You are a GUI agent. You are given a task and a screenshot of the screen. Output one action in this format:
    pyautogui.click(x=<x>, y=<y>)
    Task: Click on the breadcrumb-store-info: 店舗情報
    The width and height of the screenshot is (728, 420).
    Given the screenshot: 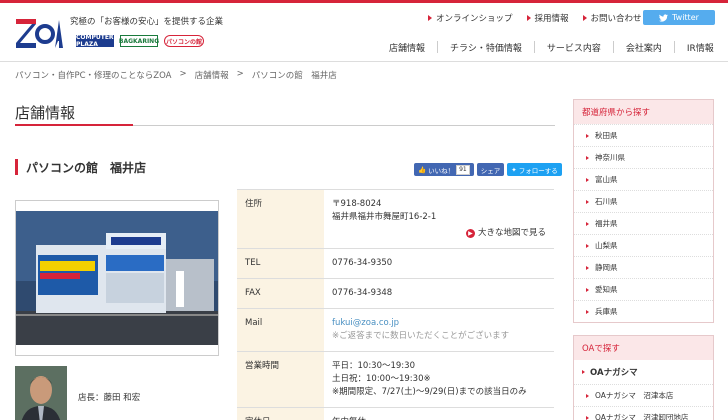 What is the action you would take?
    pyautogui.click(x=212, y=75)
    